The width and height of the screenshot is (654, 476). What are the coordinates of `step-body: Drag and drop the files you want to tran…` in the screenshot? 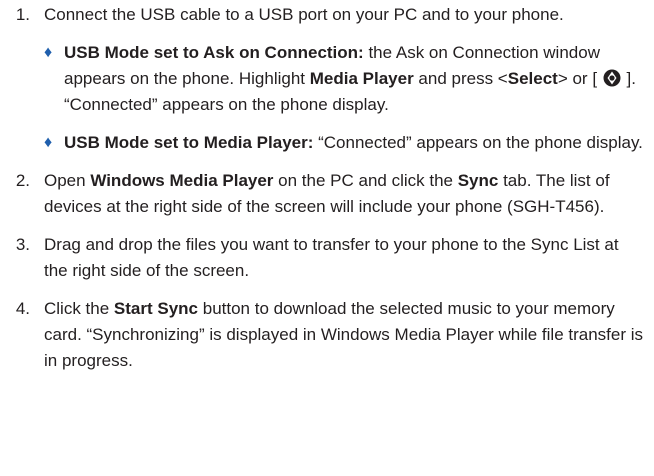 It's located at (345, 258).